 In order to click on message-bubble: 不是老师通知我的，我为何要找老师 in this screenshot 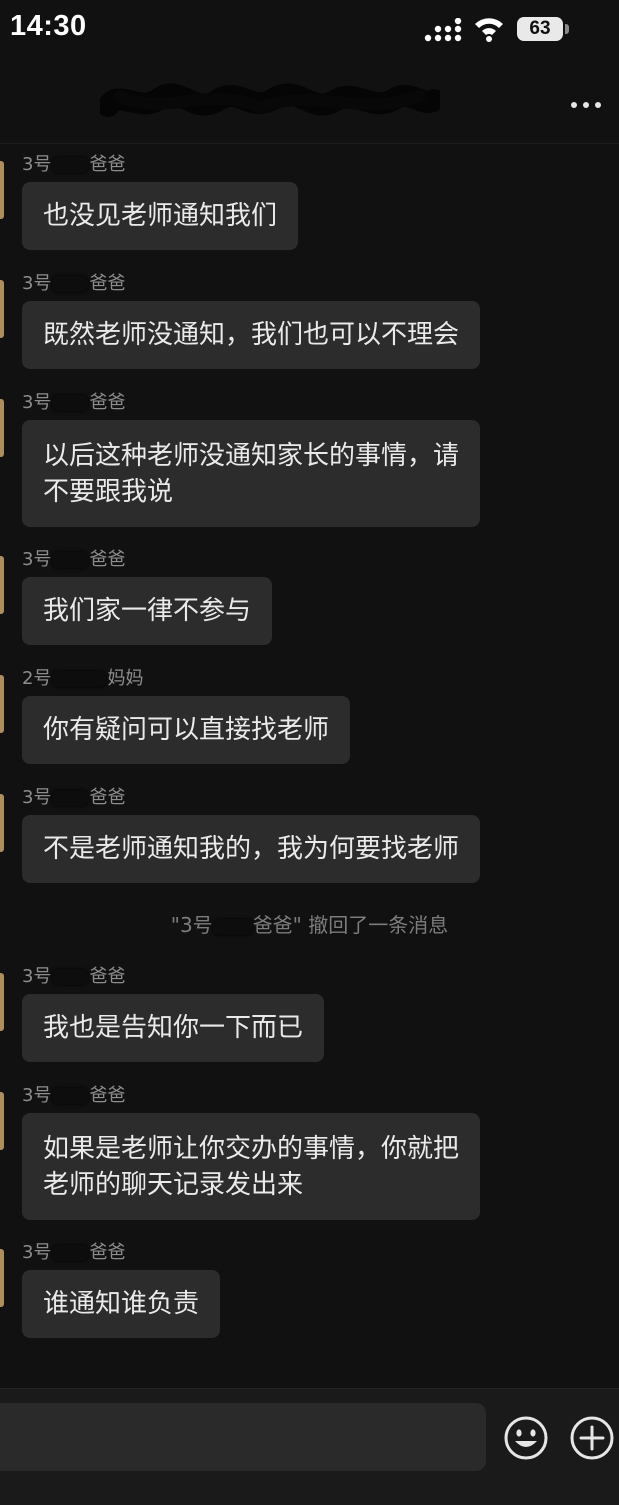, I will do `click(251, 849)`.